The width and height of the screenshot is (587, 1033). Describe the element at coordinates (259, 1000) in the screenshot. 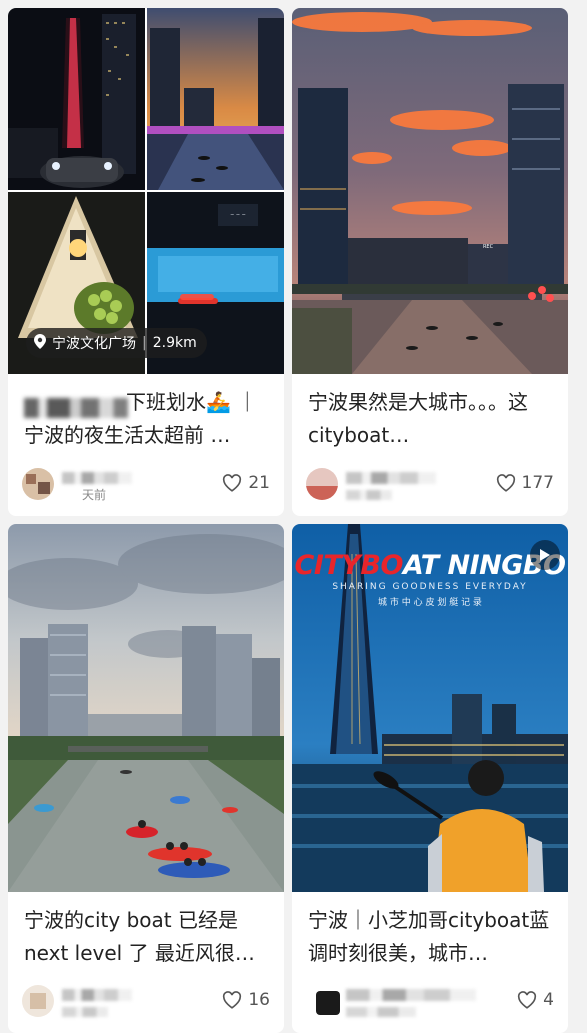

I see `like-count: 16` at that location.